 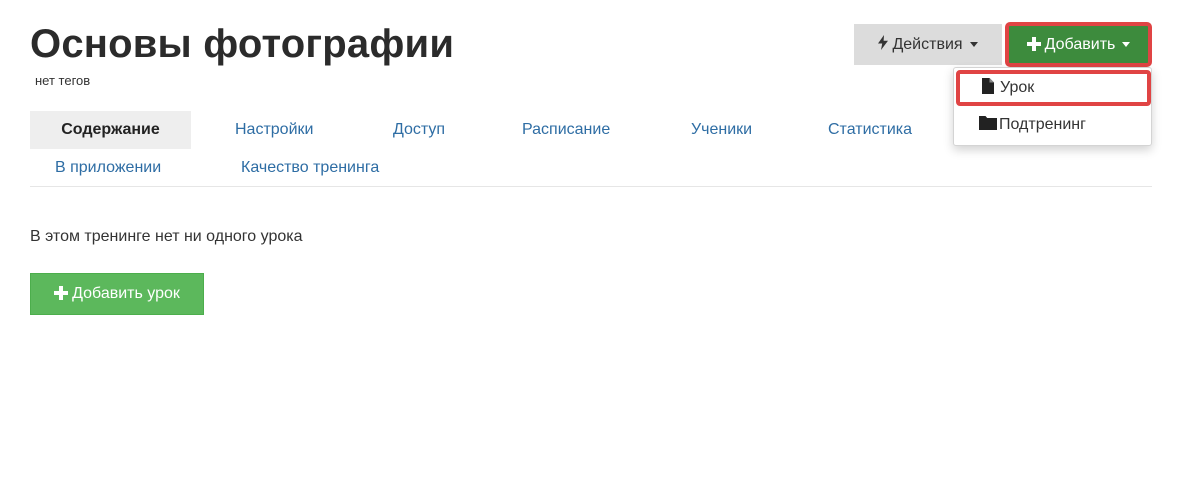 What do you see at coordinates (870, 130) in the screenshot?
I see `tab-statistics: Статистика` at bounding box center [870, 130].